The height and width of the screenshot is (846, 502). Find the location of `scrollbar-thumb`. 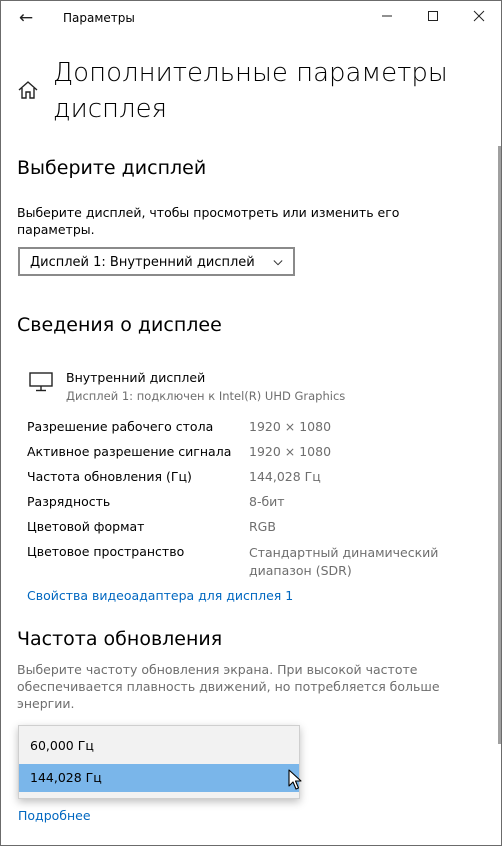

scrollbar-thumb is located at coordinates (499, 445).